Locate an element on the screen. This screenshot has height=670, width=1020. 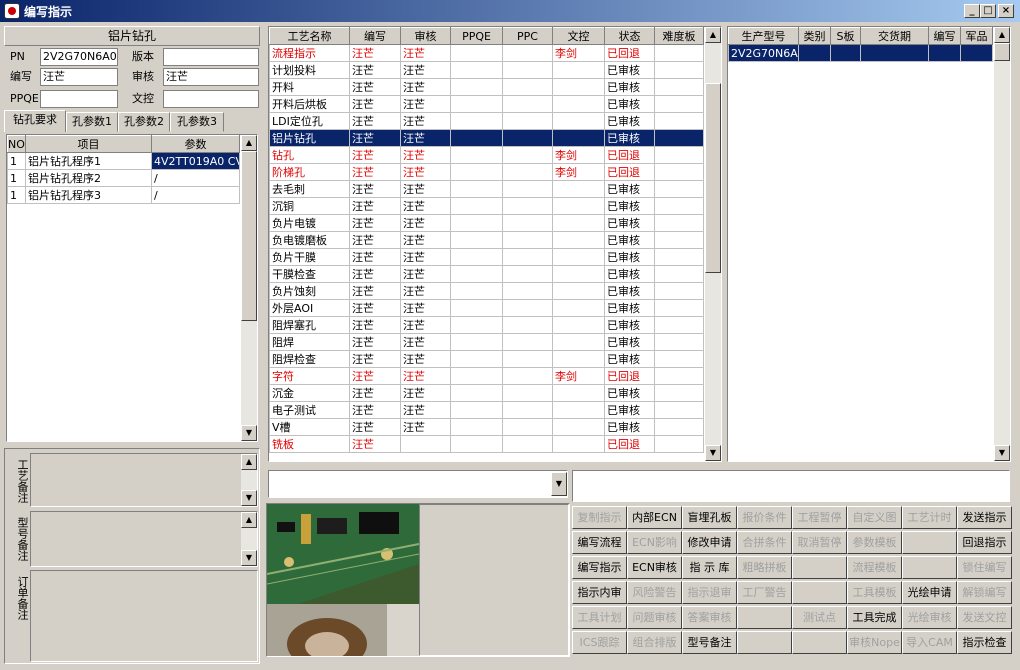
action-button: 盲埋孔板 is located at coordinates (709, 517).